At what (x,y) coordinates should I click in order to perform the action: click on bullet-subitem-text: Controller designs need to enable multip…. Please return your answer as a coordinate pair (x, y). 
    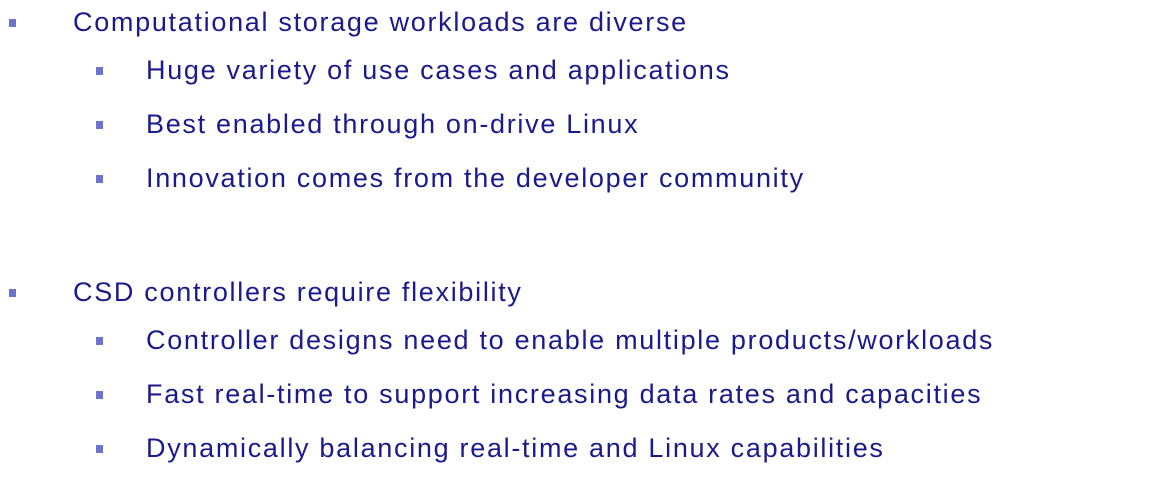
    Looking at the image, I should click on (570, 340).